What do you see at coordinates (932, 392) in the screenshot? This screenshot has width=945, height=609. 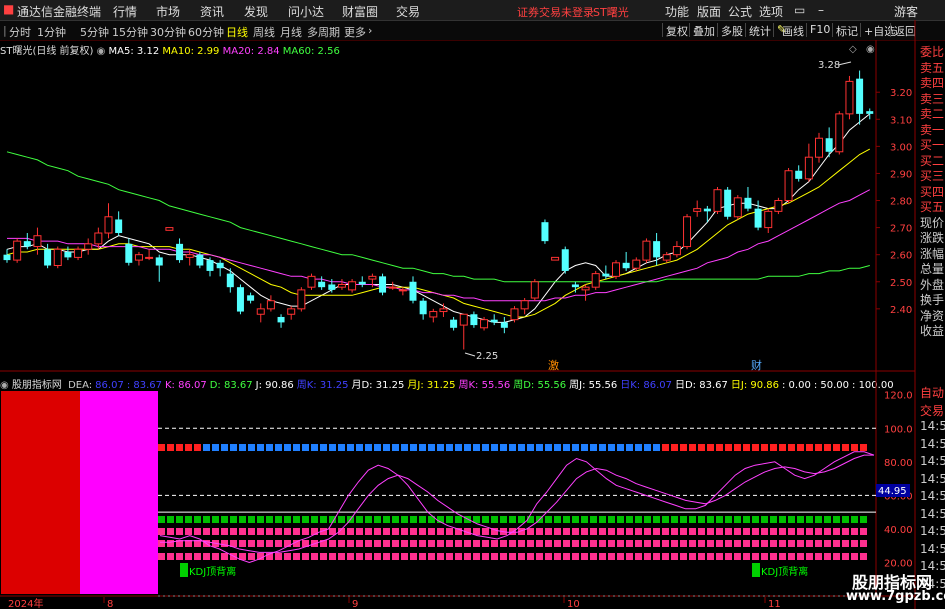 I see `auto-trade-label: 自动` at bounding box center [932, 392].